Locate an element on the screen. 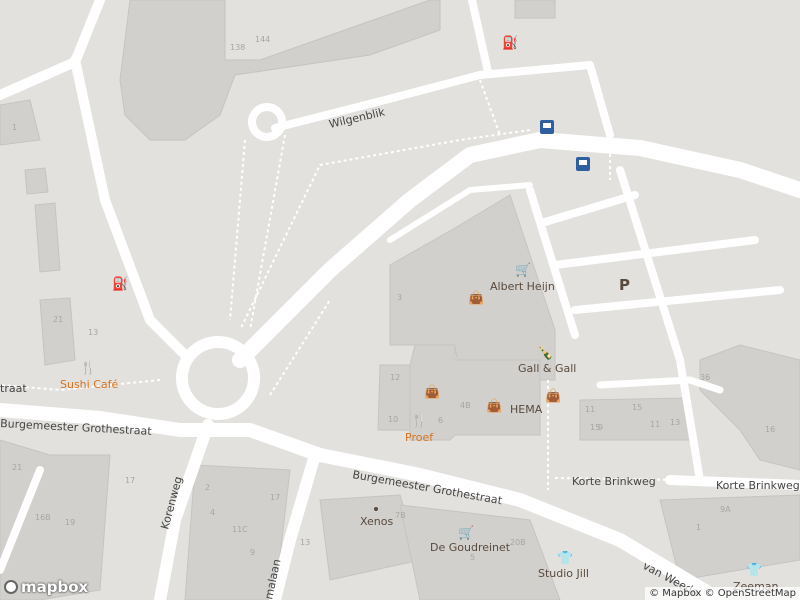  wilgenblik-circle is located at coordinates (267, 122).